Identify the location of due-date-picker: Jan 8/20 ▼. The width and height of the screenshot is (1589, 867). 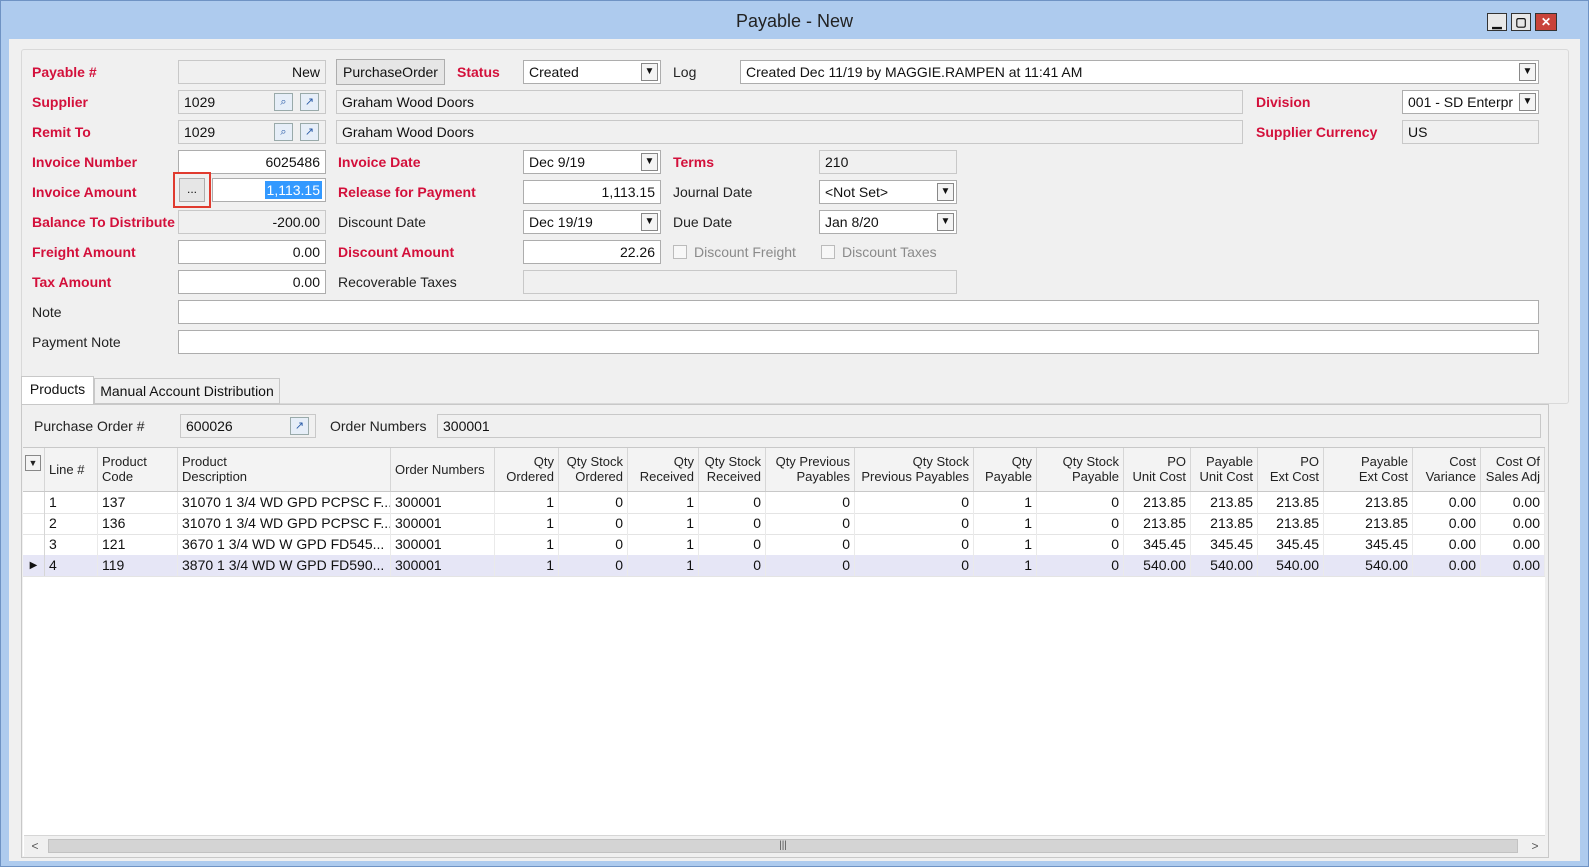
(888, 222).